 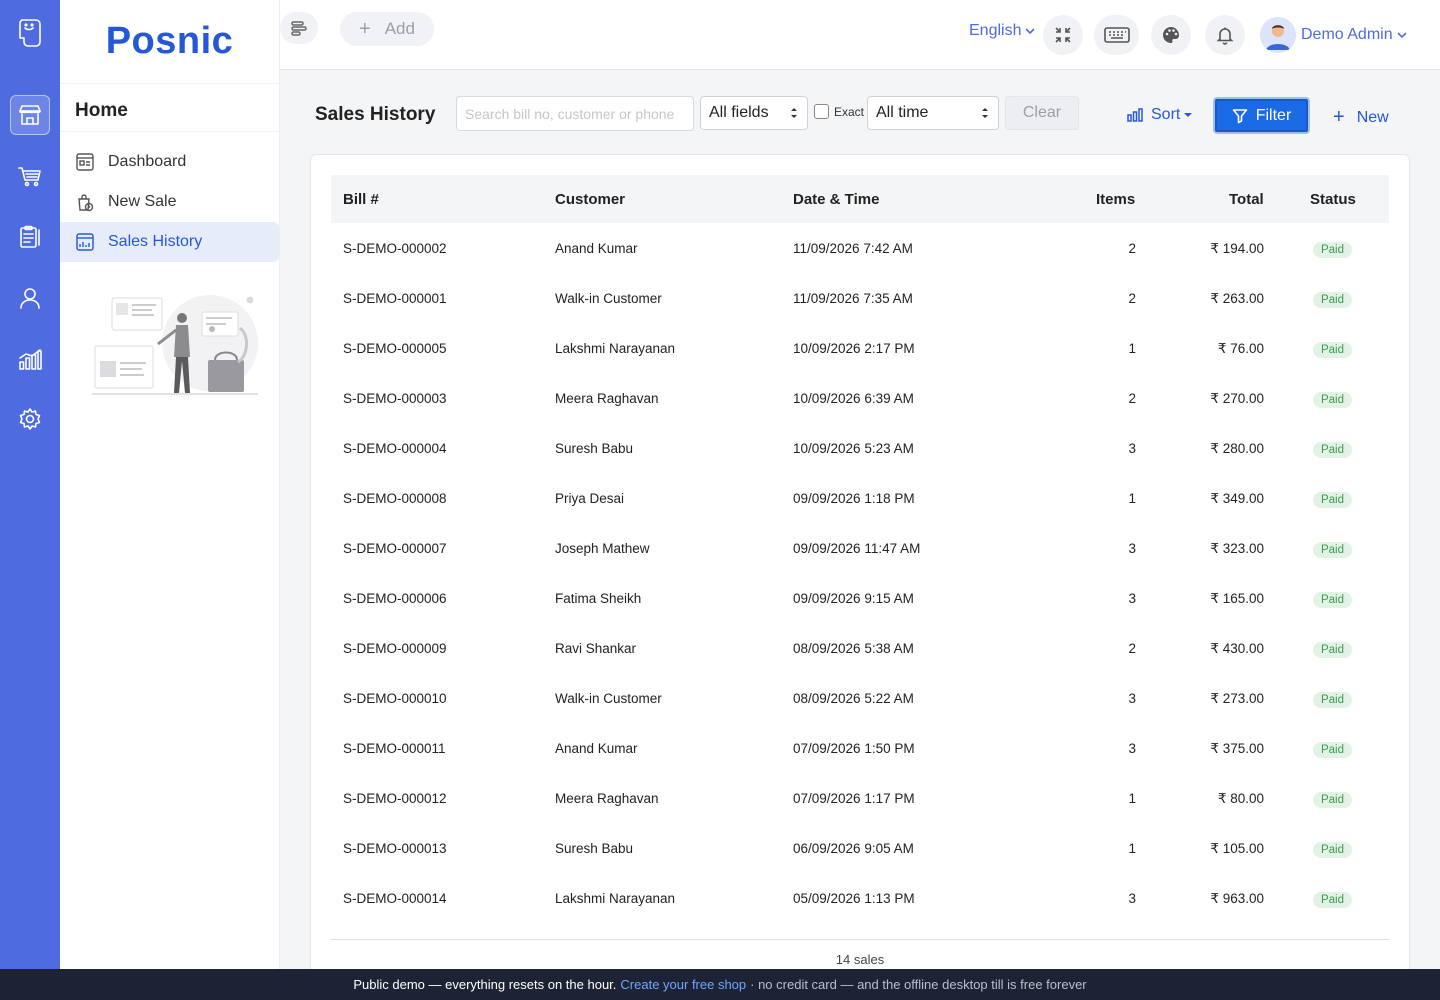 What do you see at coordinates (1334, 35) in the screenshot?
I see `user-menu: Demo Admin` at bounding box center [1334, 35].